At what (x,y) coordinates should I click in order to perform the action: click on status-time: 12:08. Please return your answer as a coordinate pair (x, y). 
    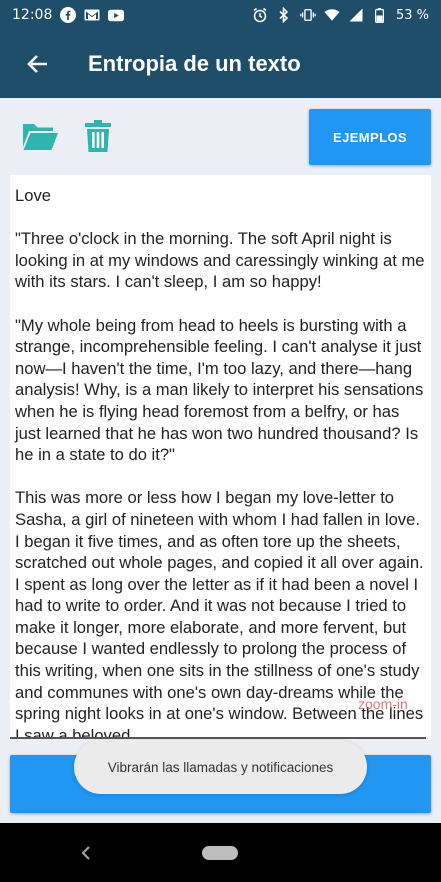
    Looking at the image, I should click on (32, 15).